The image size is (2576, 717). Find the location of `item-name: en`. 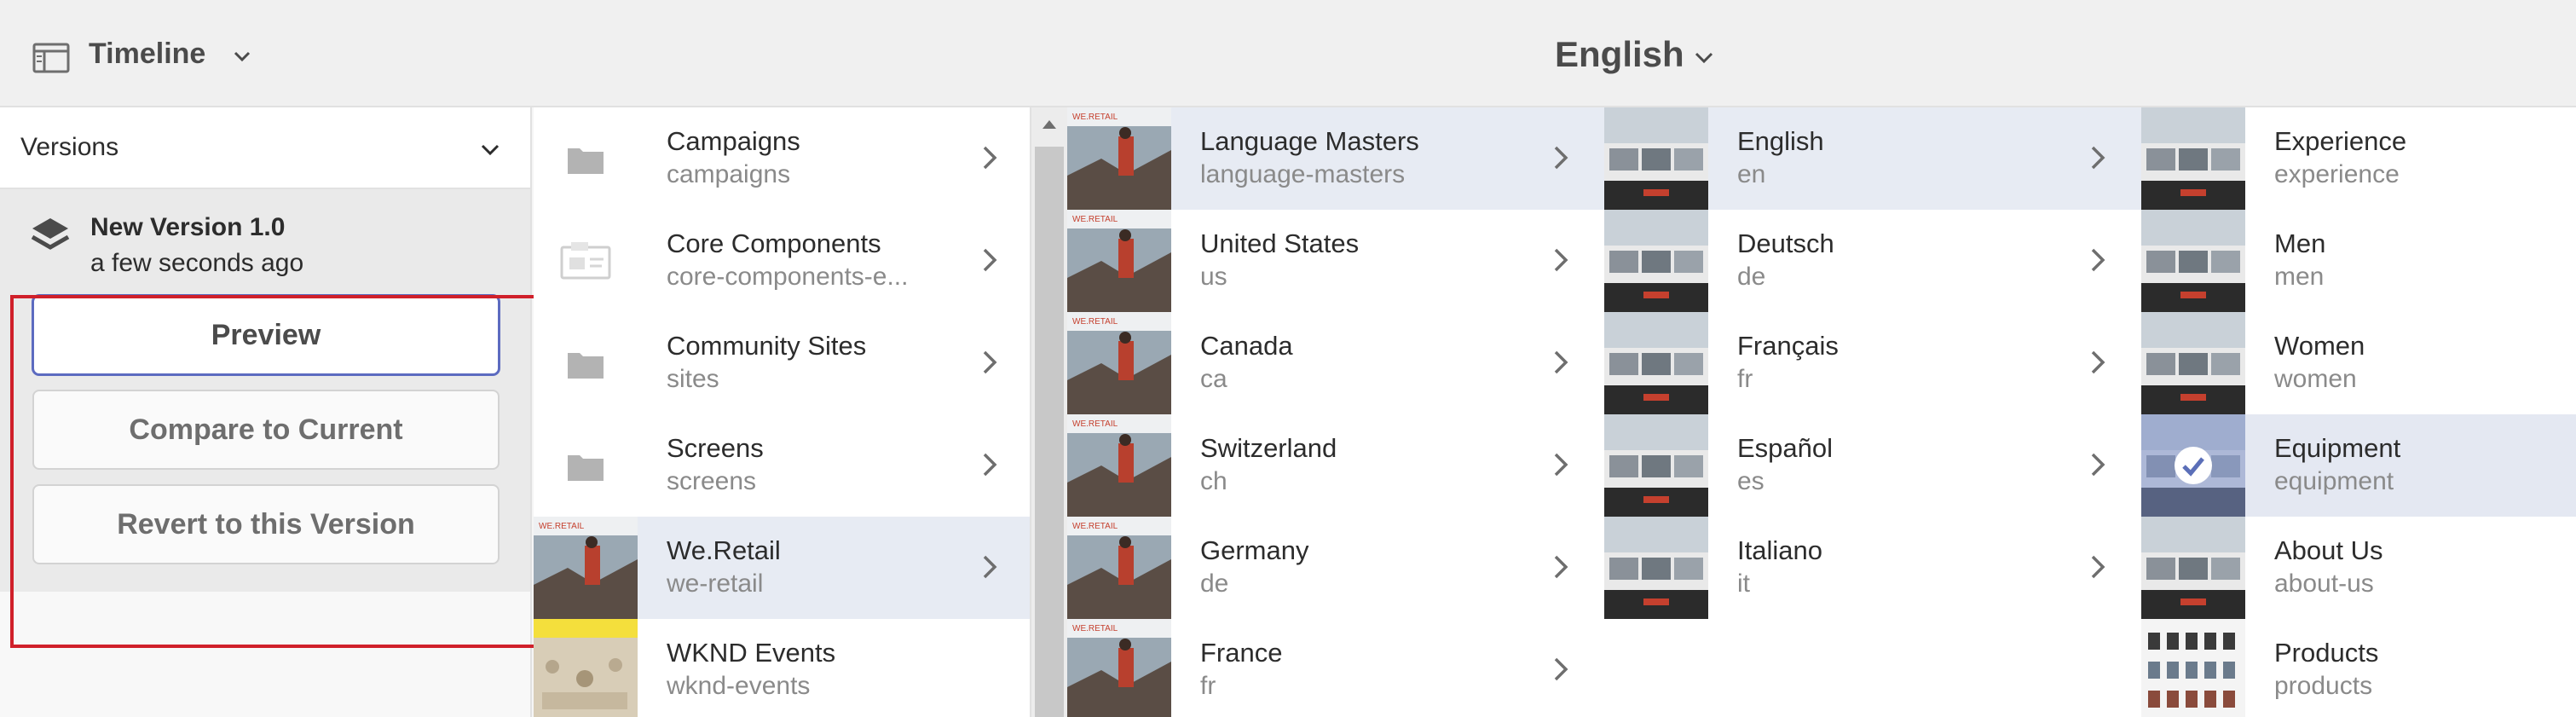

item-name: en is located at coordinates (1751, 174).